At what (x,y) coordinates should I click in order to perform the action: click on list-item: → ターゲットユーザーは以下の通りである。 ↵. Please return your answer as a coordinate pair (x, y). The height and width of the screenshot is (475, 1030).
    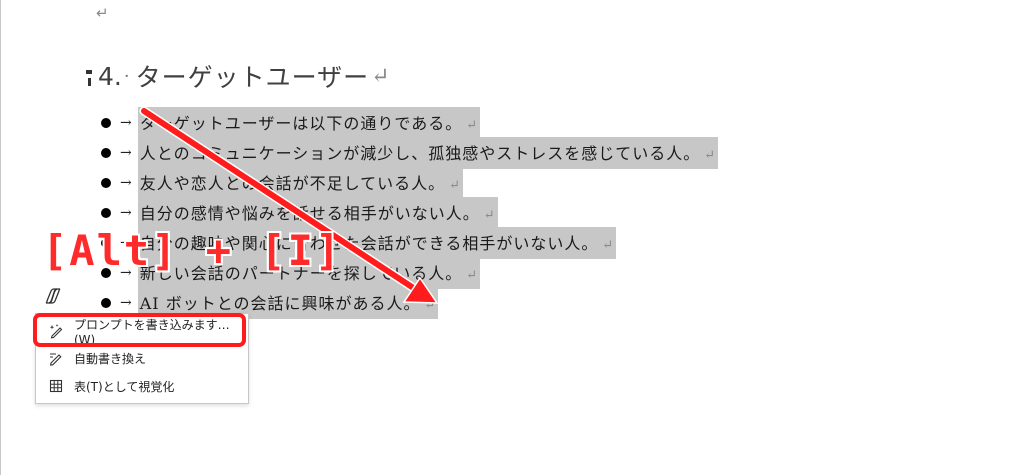
    Looking at the image, I should click on (407, 123).